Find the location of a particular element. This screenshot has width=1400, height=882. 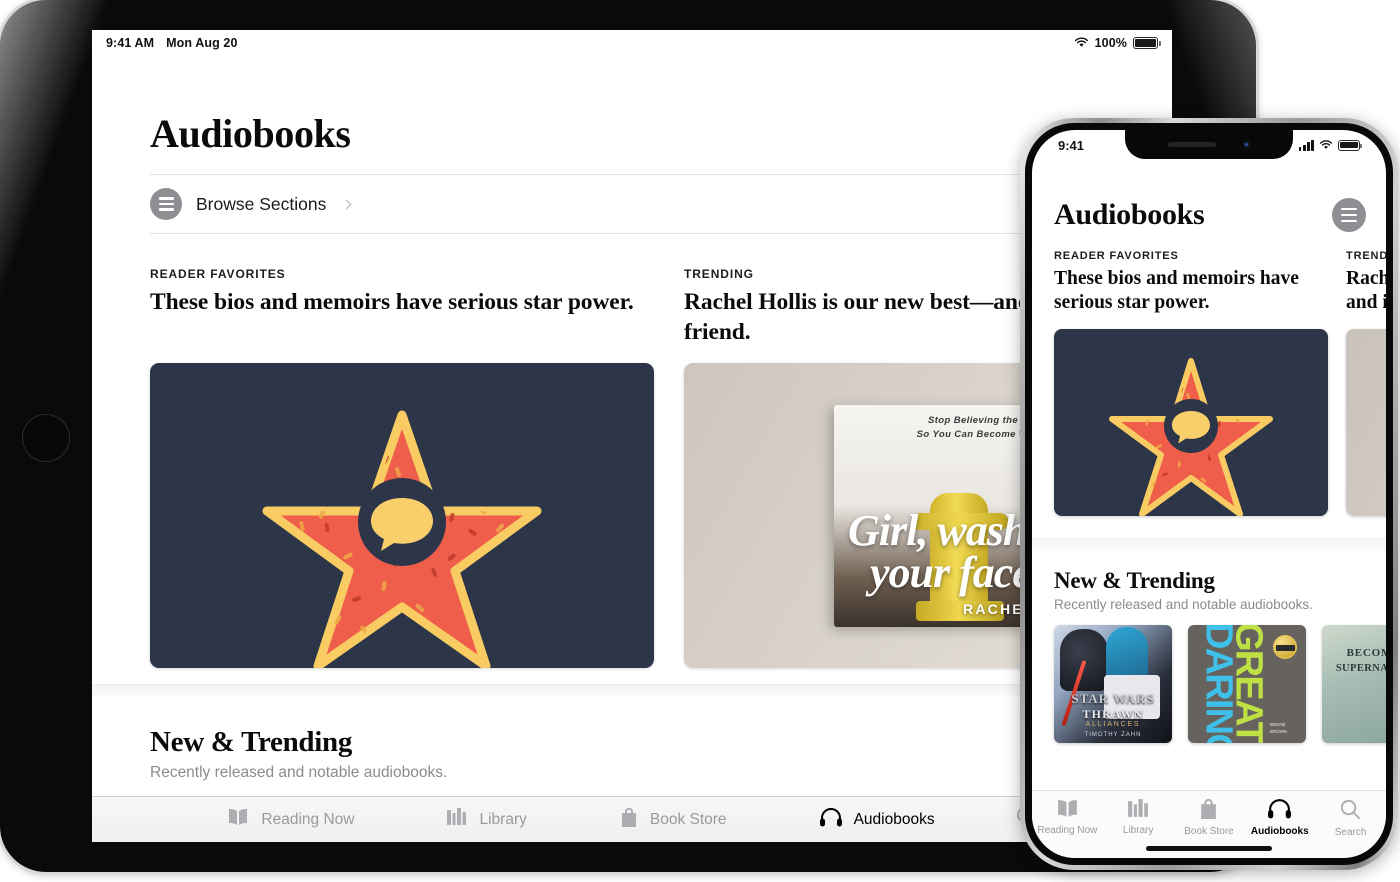

cover-title-a: BECOMING is located at coordinates (1366, 653).